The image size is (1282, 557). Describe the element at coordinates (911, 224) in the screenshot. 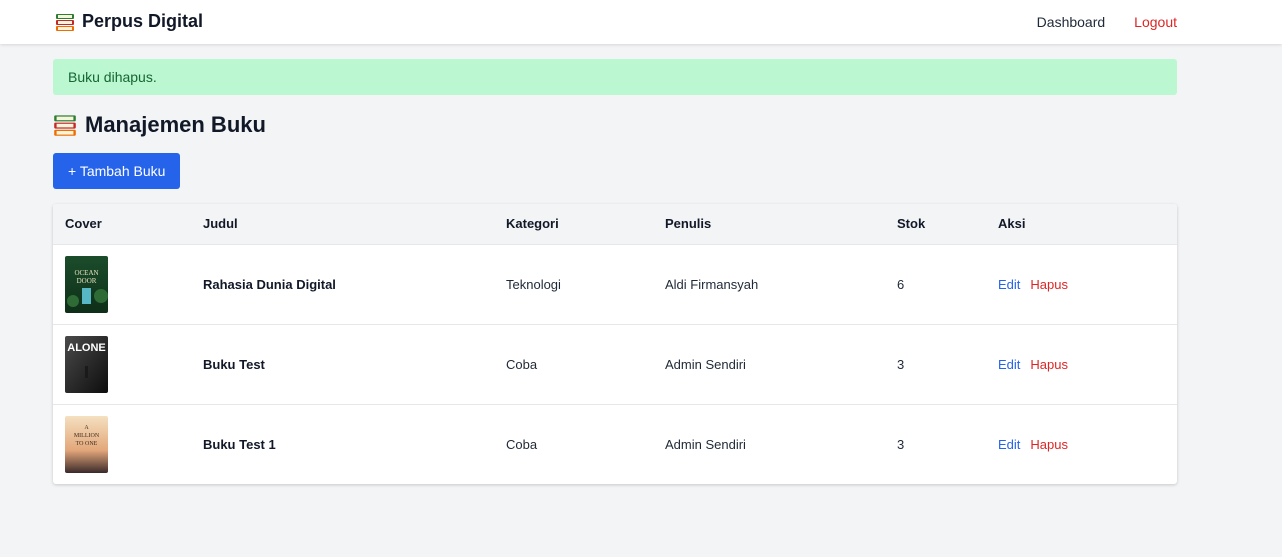

I see `col-header-stock: Stok` at that location.